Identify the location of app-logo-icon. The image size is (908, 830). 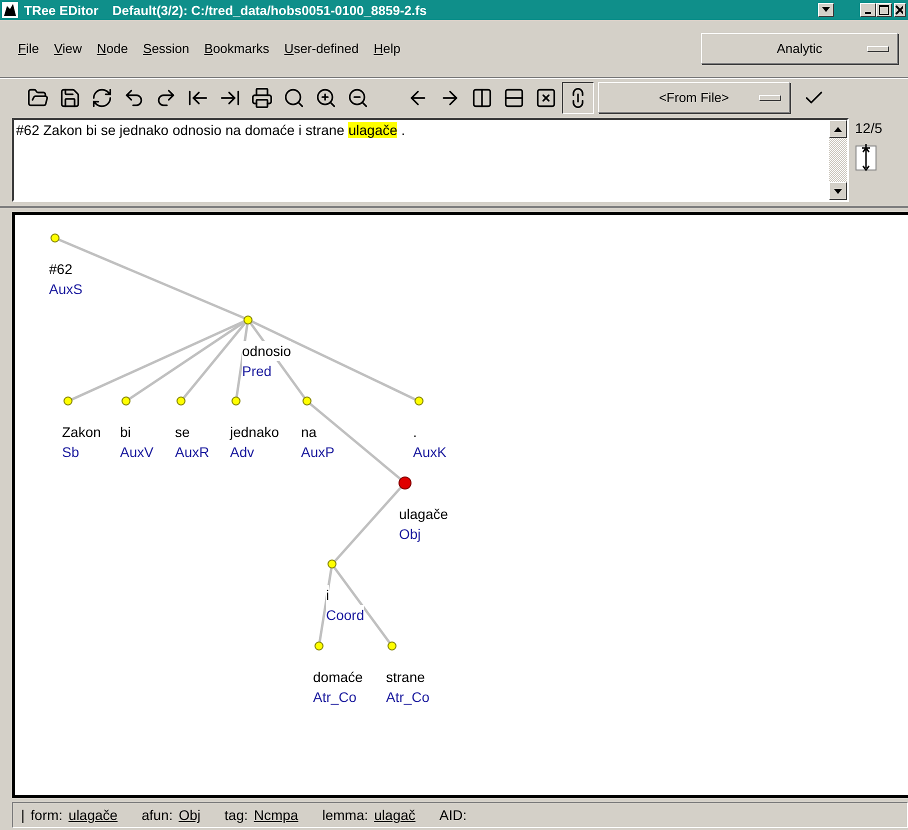
(10, 10).